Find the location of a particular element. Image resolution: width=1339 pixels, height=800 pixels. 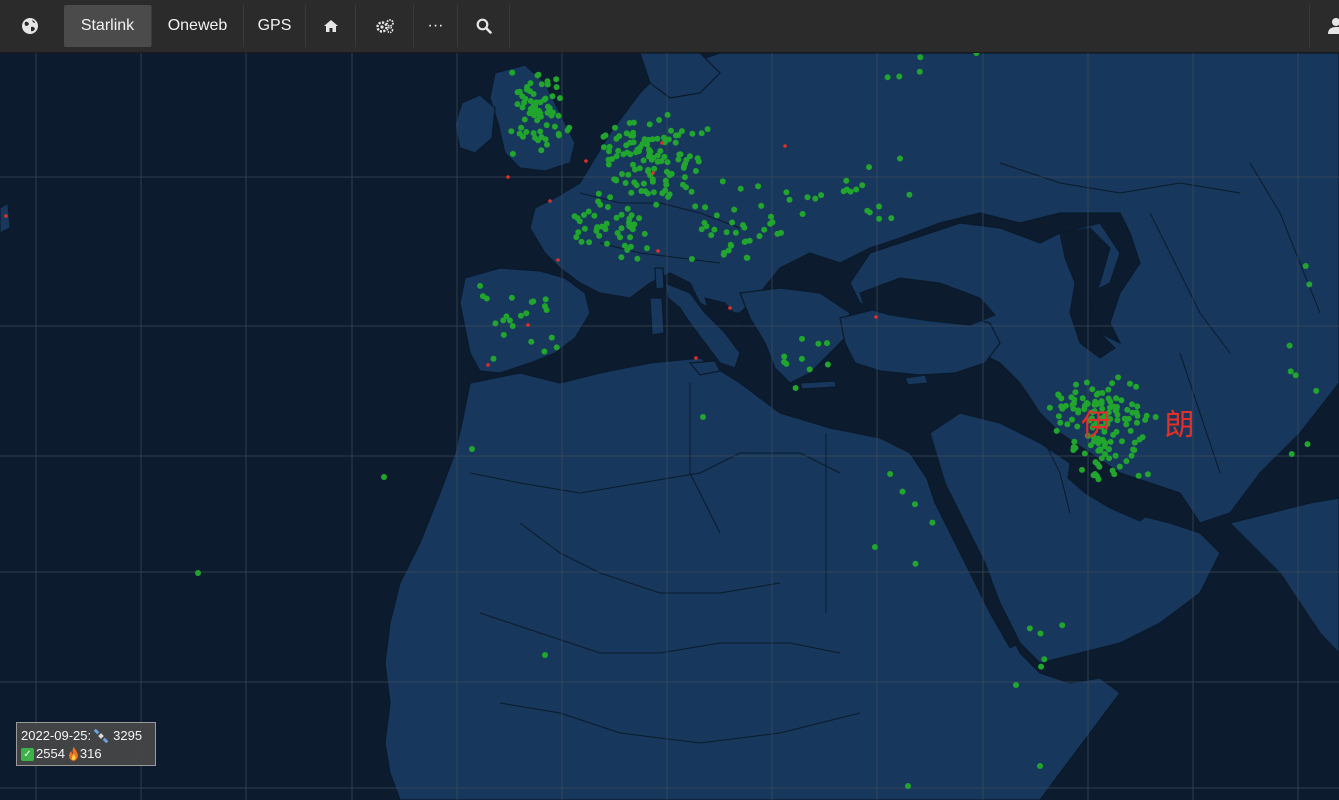

search-button is located at coordinates (484, 26).